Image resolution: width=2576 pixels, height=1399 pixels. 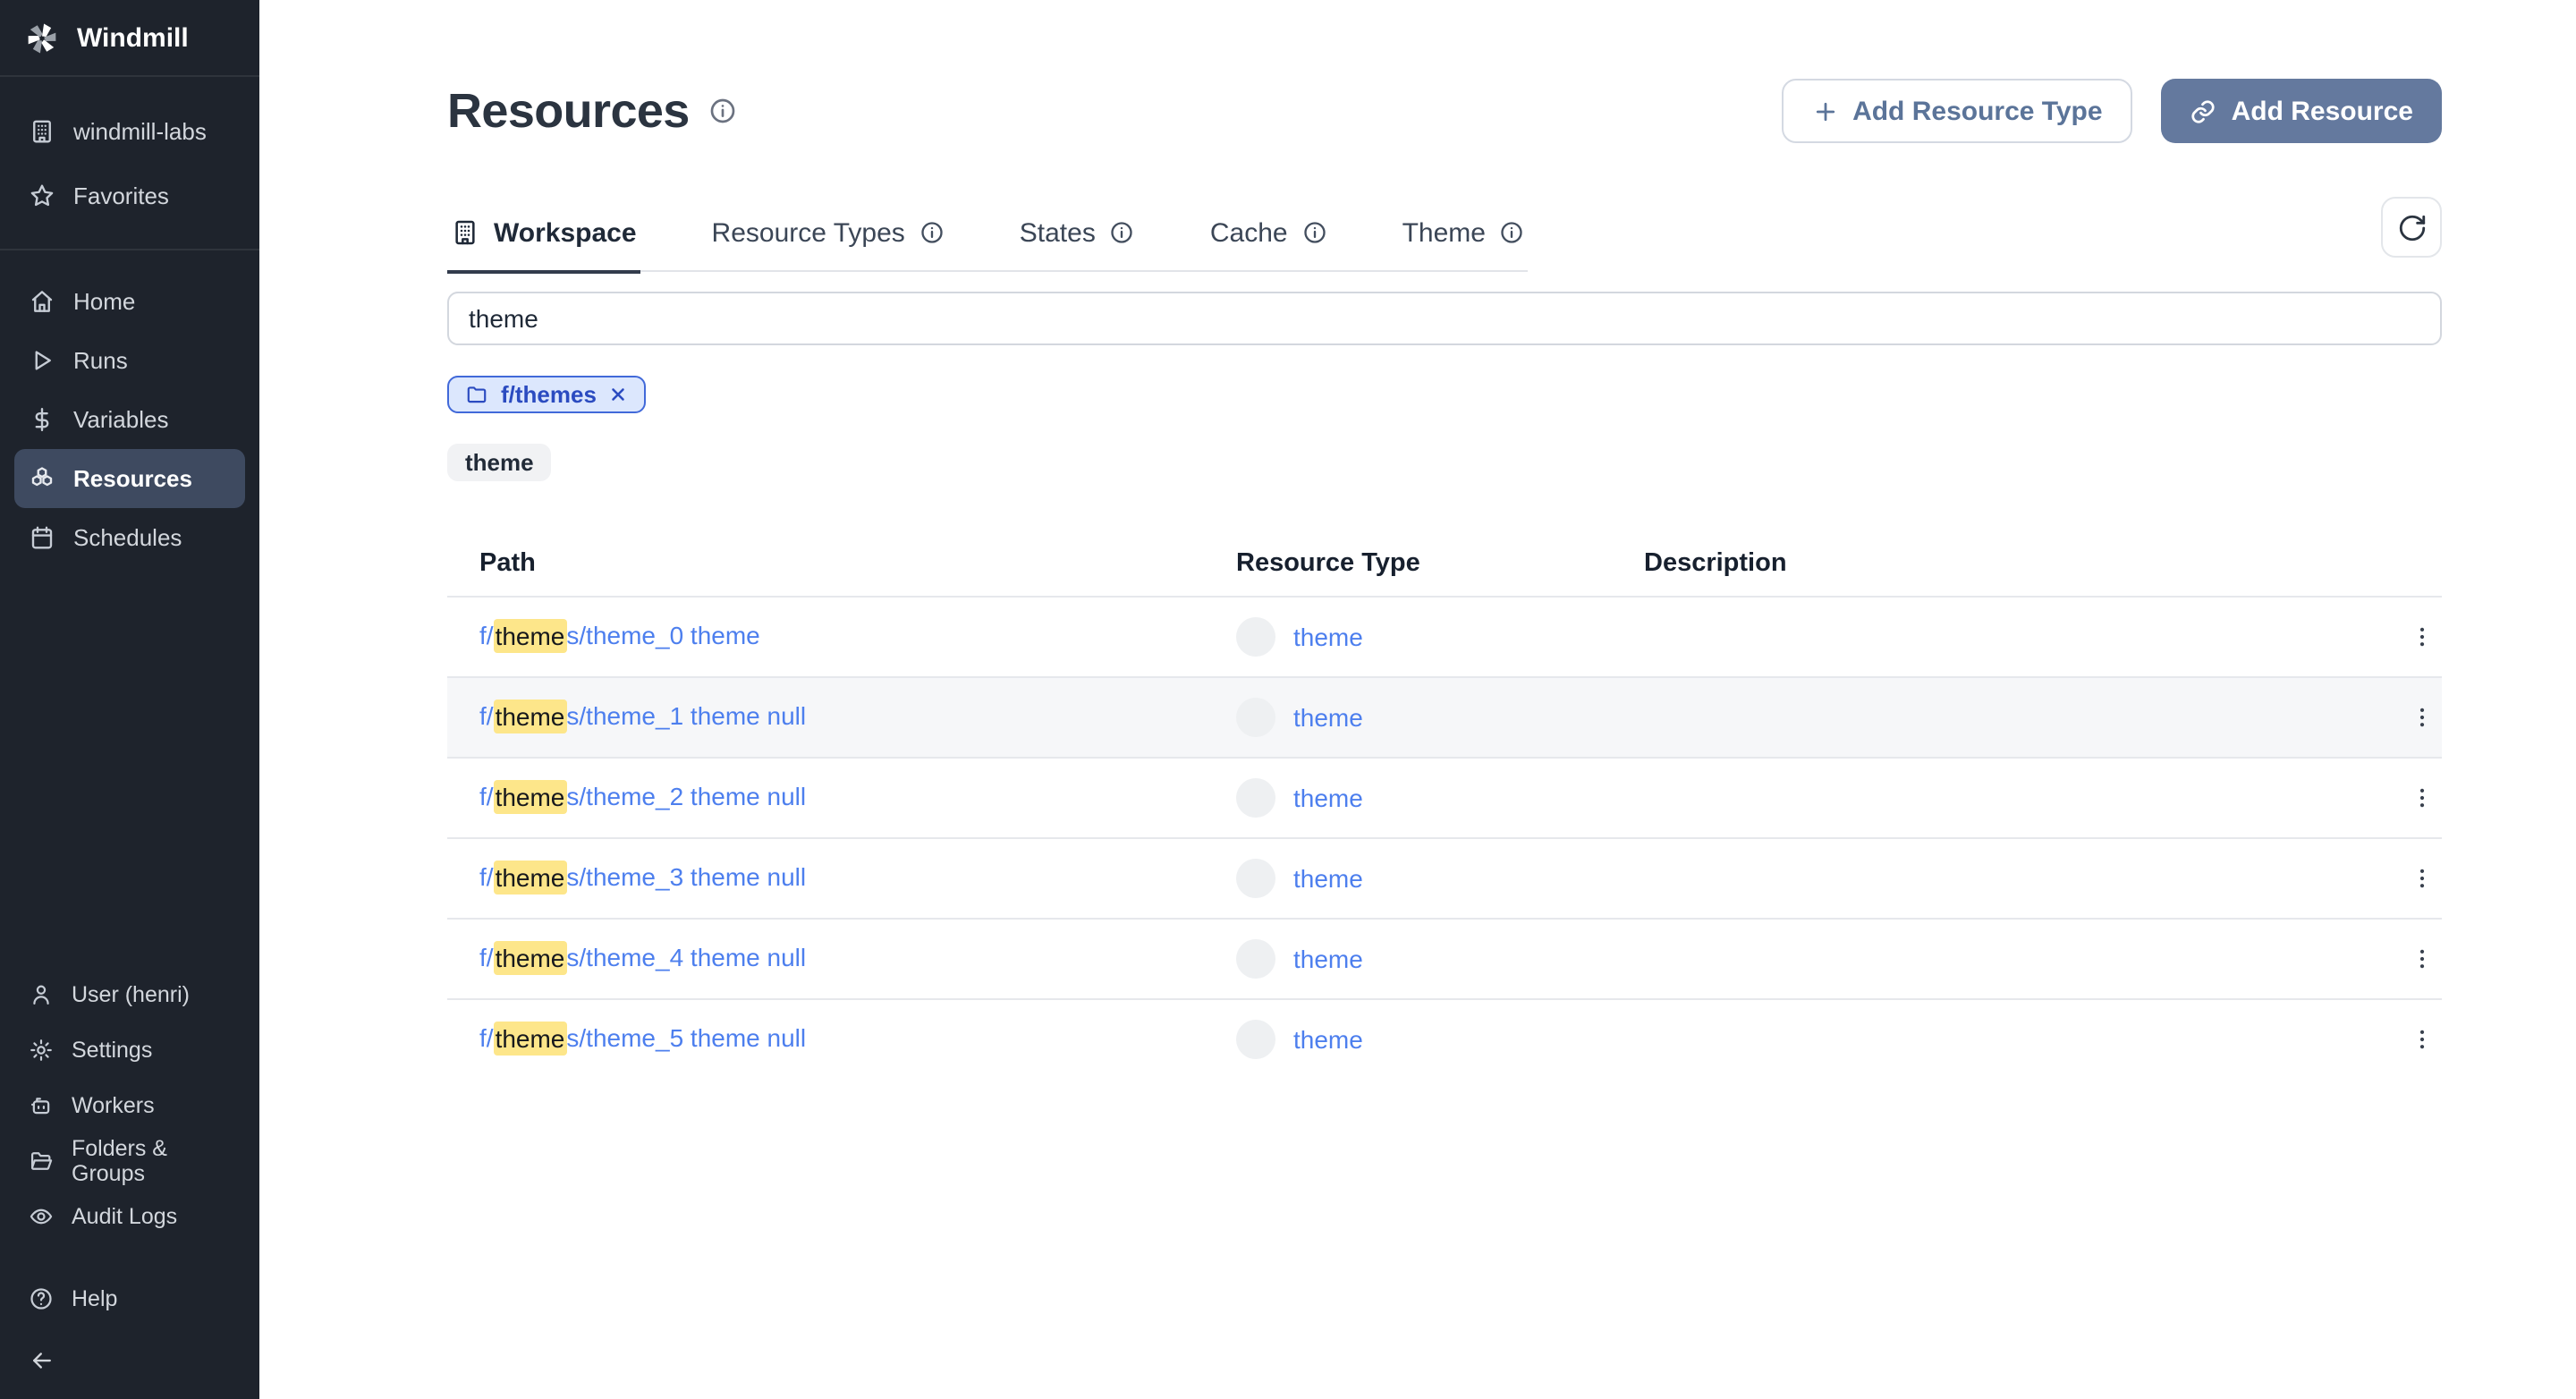 I want to click on sidebar-item-label: User (henri), so click(x=131, y=993).